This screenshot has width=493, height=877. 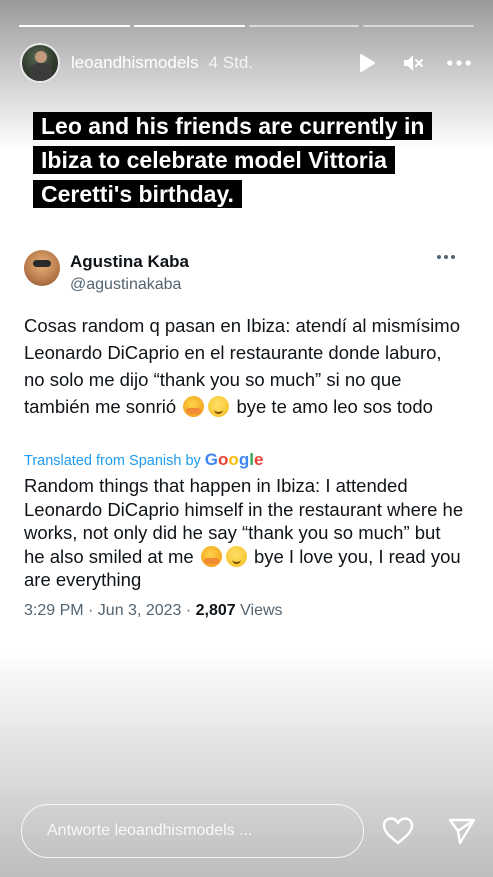 What do you see at coordinates (126, 284) in the screenshot?
I see `tweet-author-handle: @agustinakaba` at bounding box center [126, 284].